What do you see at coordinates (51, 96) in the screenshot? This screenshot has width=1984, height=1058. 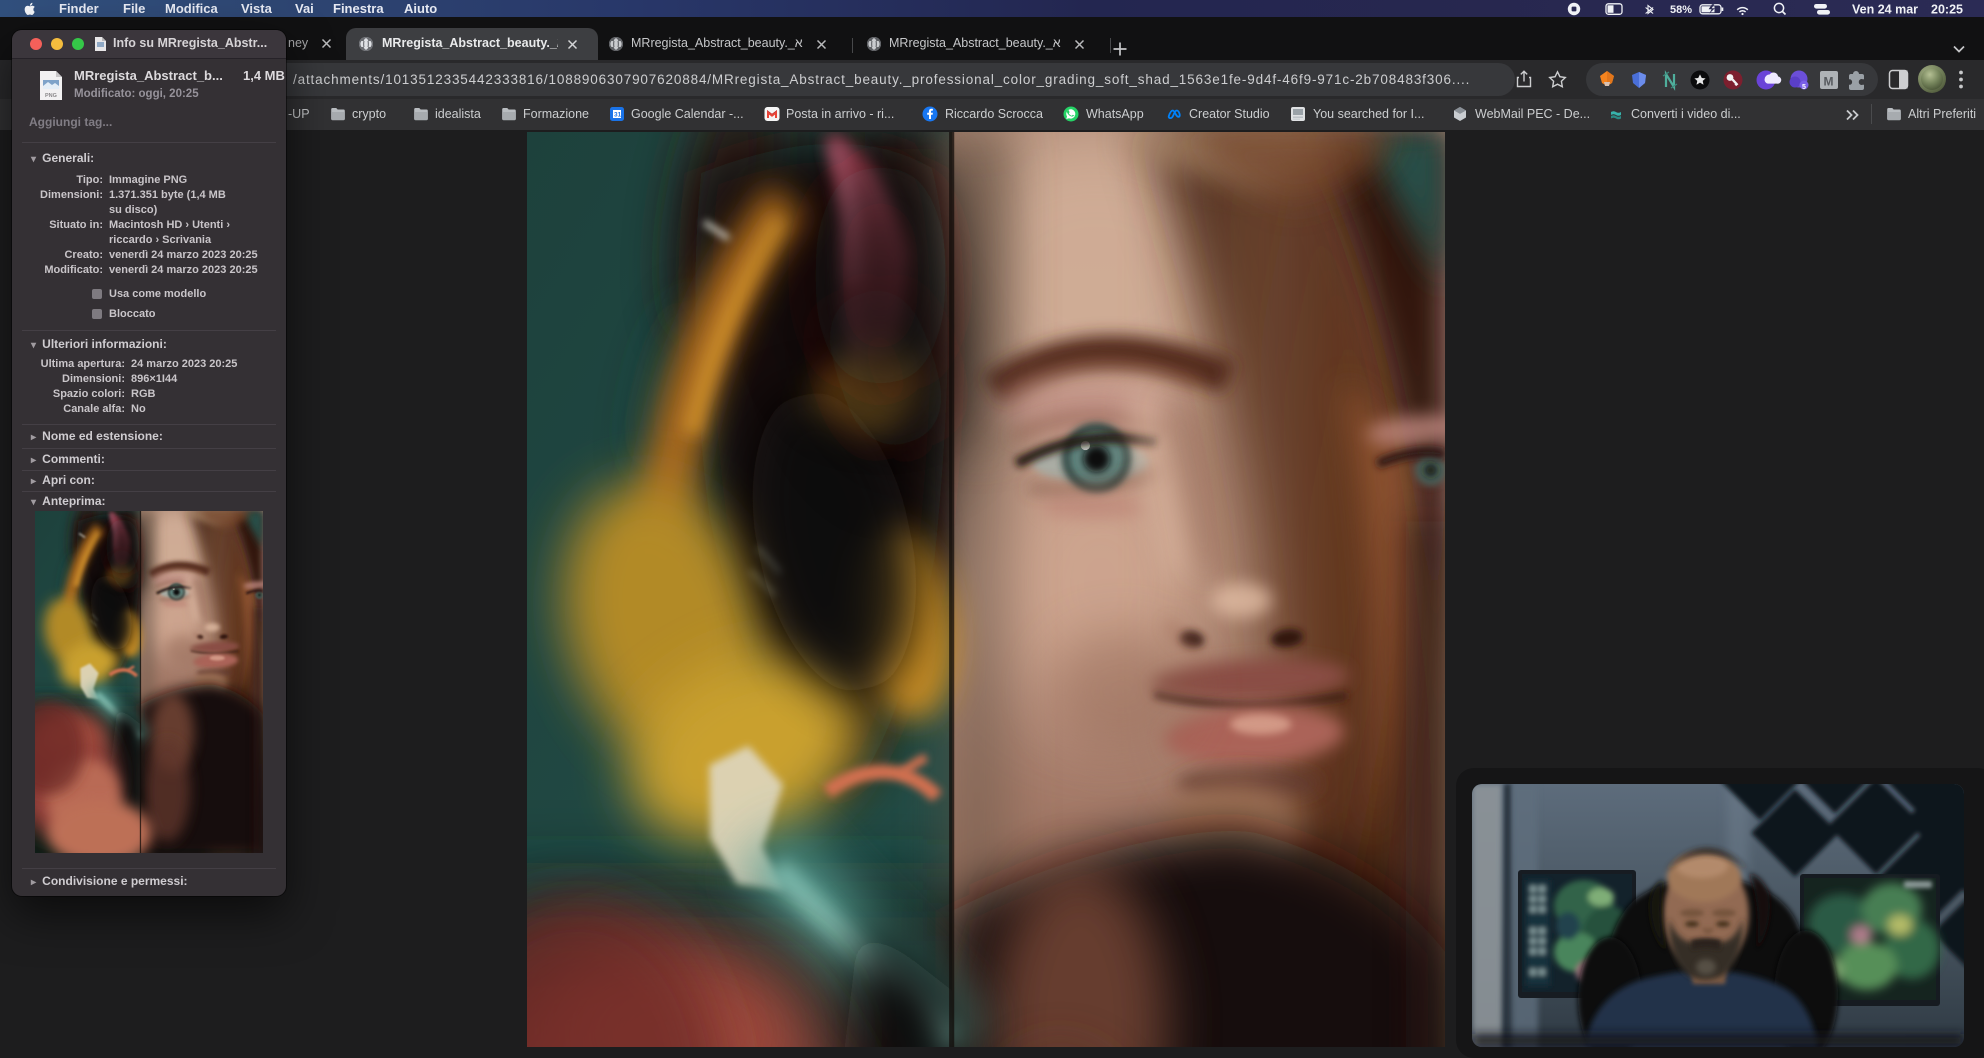 I see `svg-text: PNG` at bounding box center [51, 96].